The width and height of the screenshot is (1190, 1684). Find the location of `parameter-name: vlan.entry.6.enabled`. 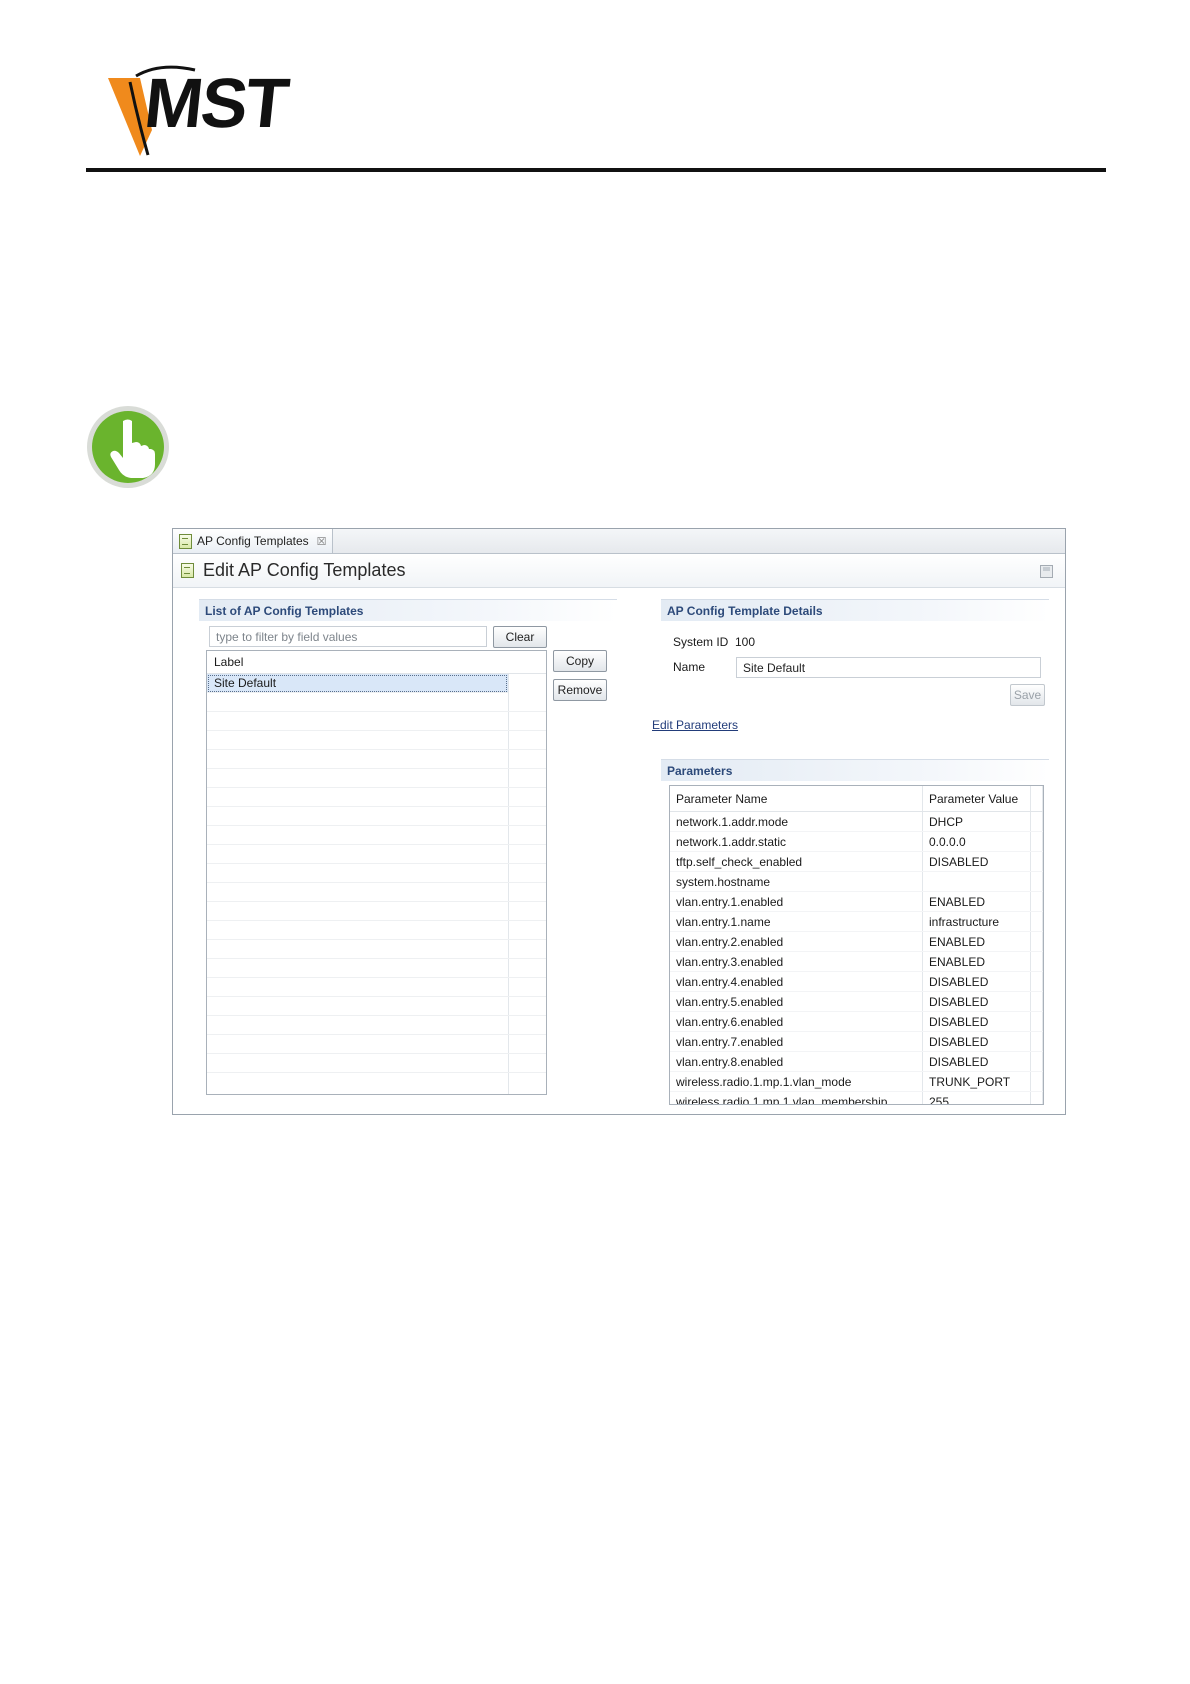

parameter-name: vlan.entry.6.enabled is located at coordinates (796, 1021).